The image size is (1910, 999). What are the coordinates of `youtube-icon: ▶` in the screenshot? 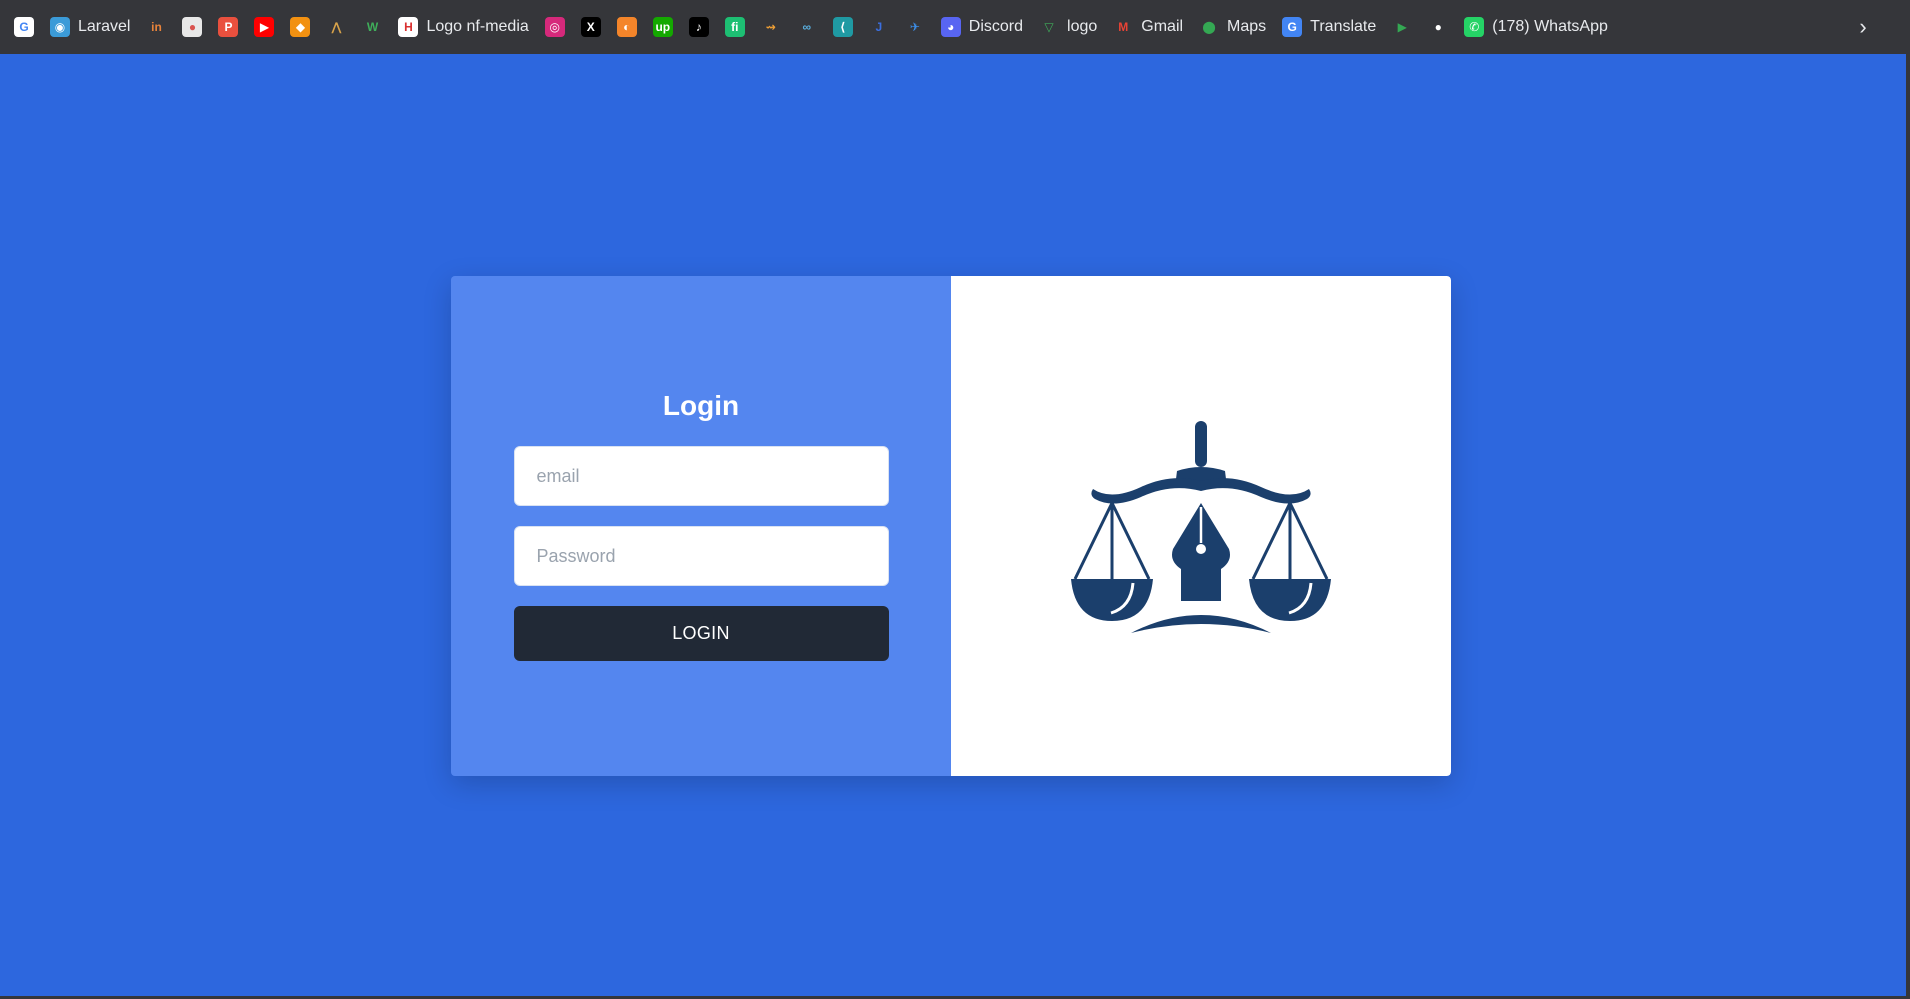 It's located at (264, 27).